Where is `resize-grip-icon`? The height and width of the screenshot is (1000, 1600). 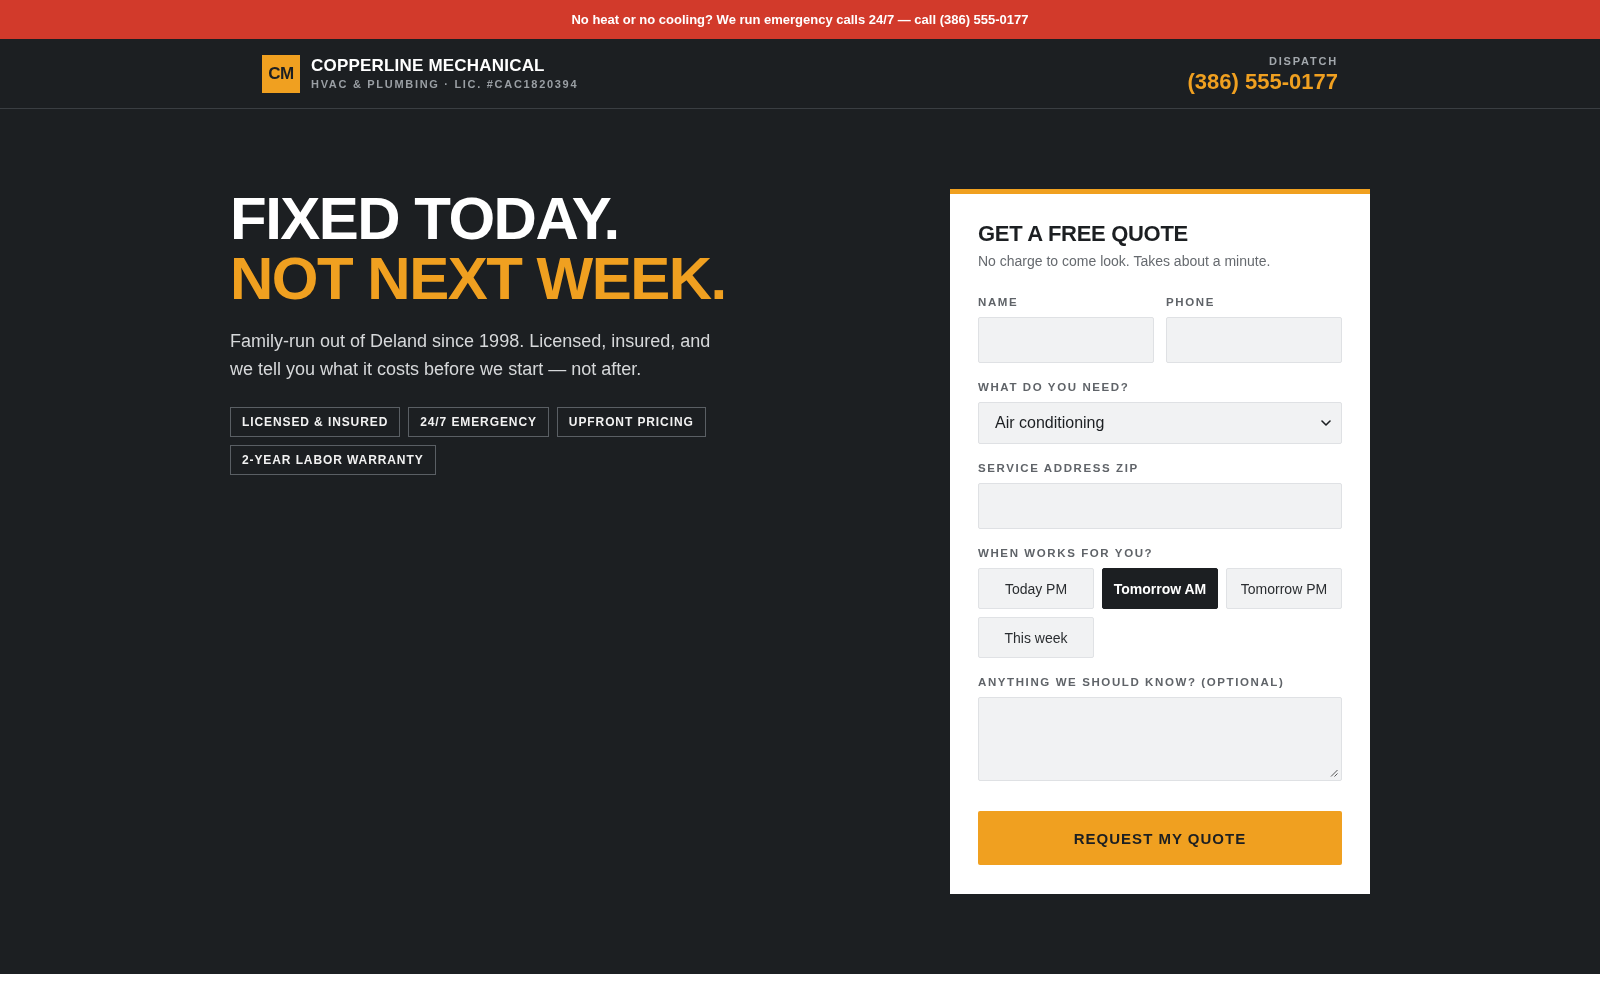
resize-grip-icon is located at coordinates (1334, 773).